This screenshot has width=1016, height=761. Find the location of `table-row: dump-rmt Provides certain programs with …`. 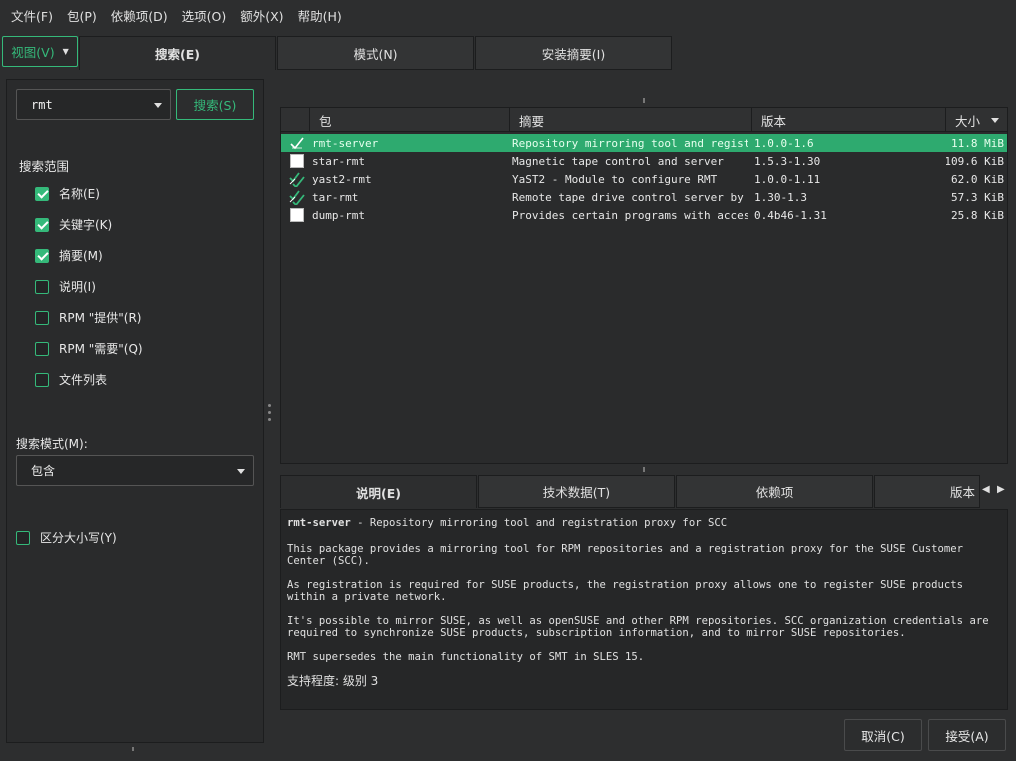

table-row: dump-rmt Provides certain programs with … is located at coordinates (644, 215).